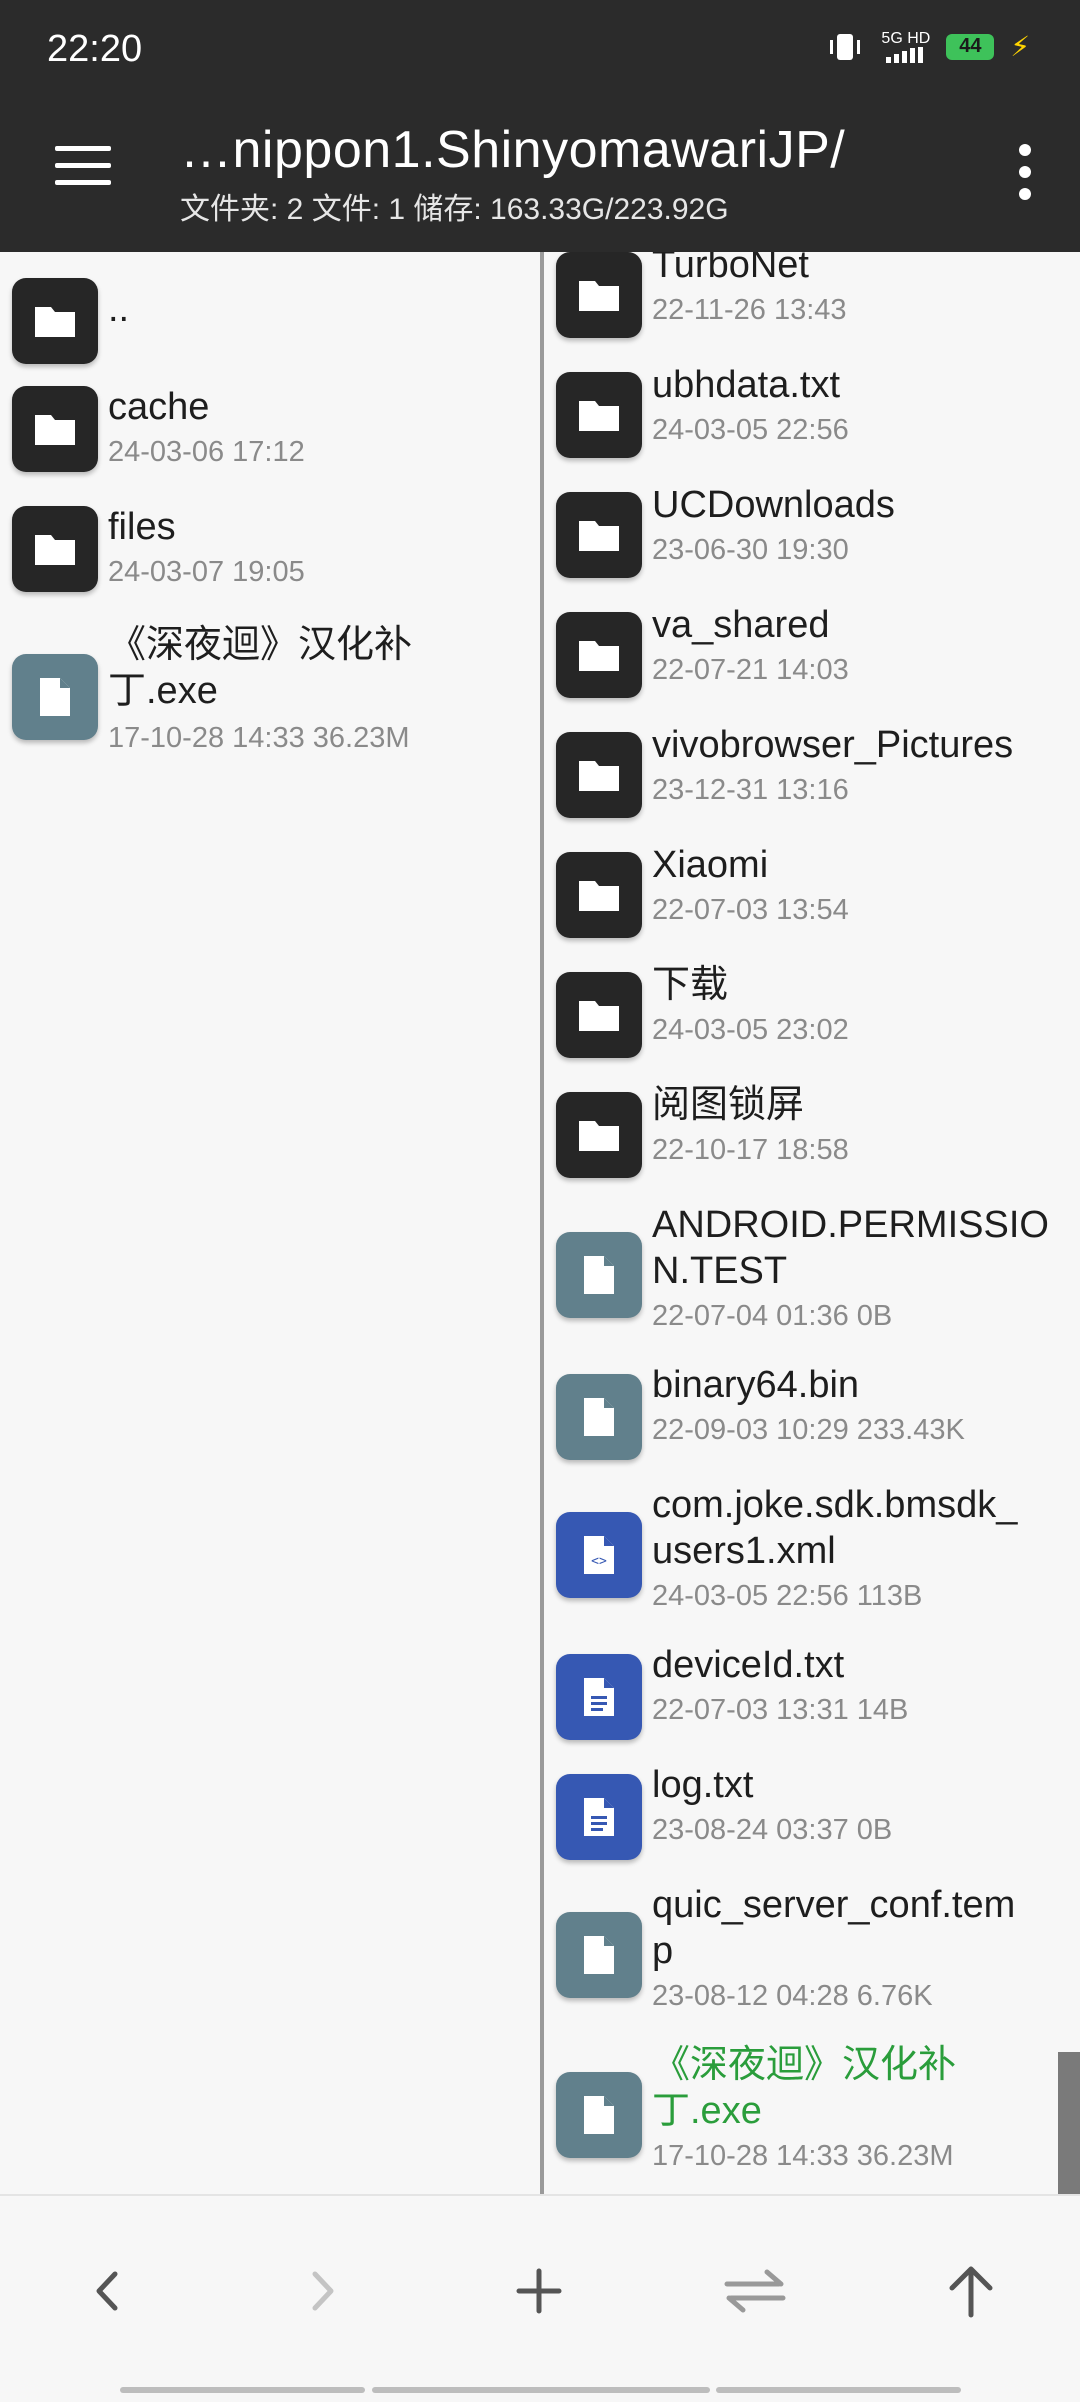 The image size is (1080, 2402). What do you see at coordinates (95, 49) in the screenshot?
I see `status-time: 22:20` at bounding box center [95, 49].